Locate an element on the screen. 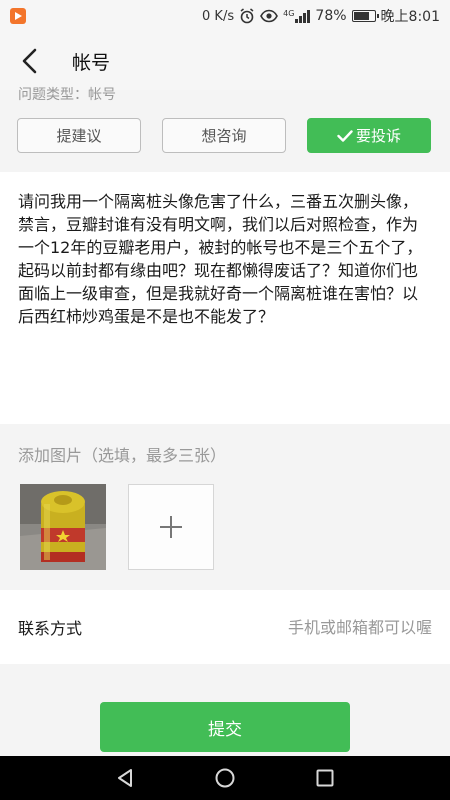 This screenshot has height=800, width=450. page-title: 帐号 is located at coordinates (91, 62).